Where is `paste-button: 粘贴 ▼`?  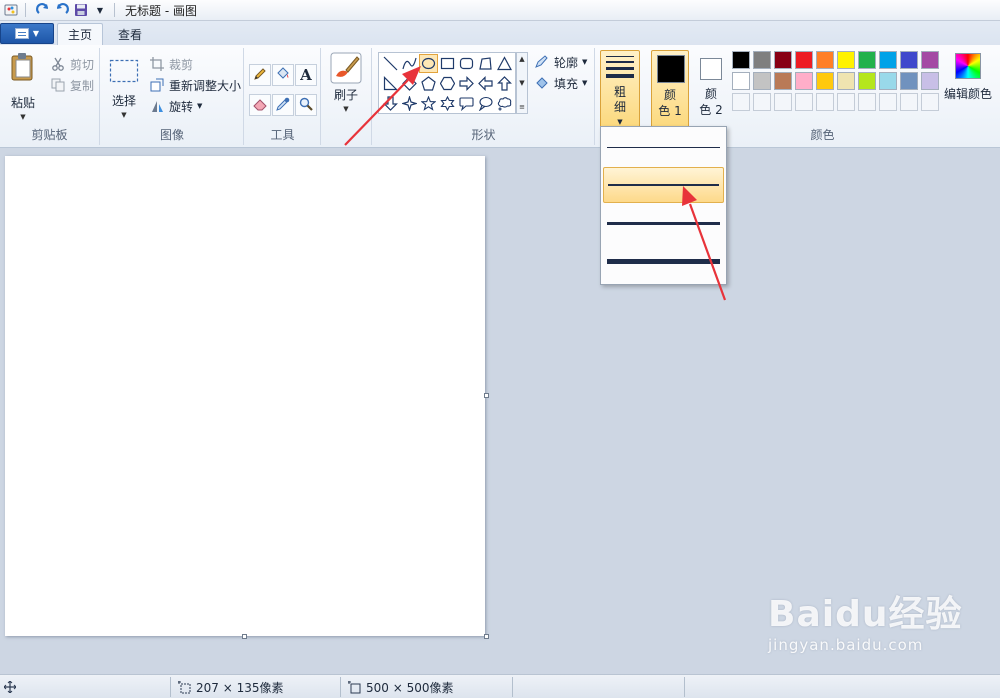
paste-button: 粘贴 ▼ is located at coordinates (23, 86).